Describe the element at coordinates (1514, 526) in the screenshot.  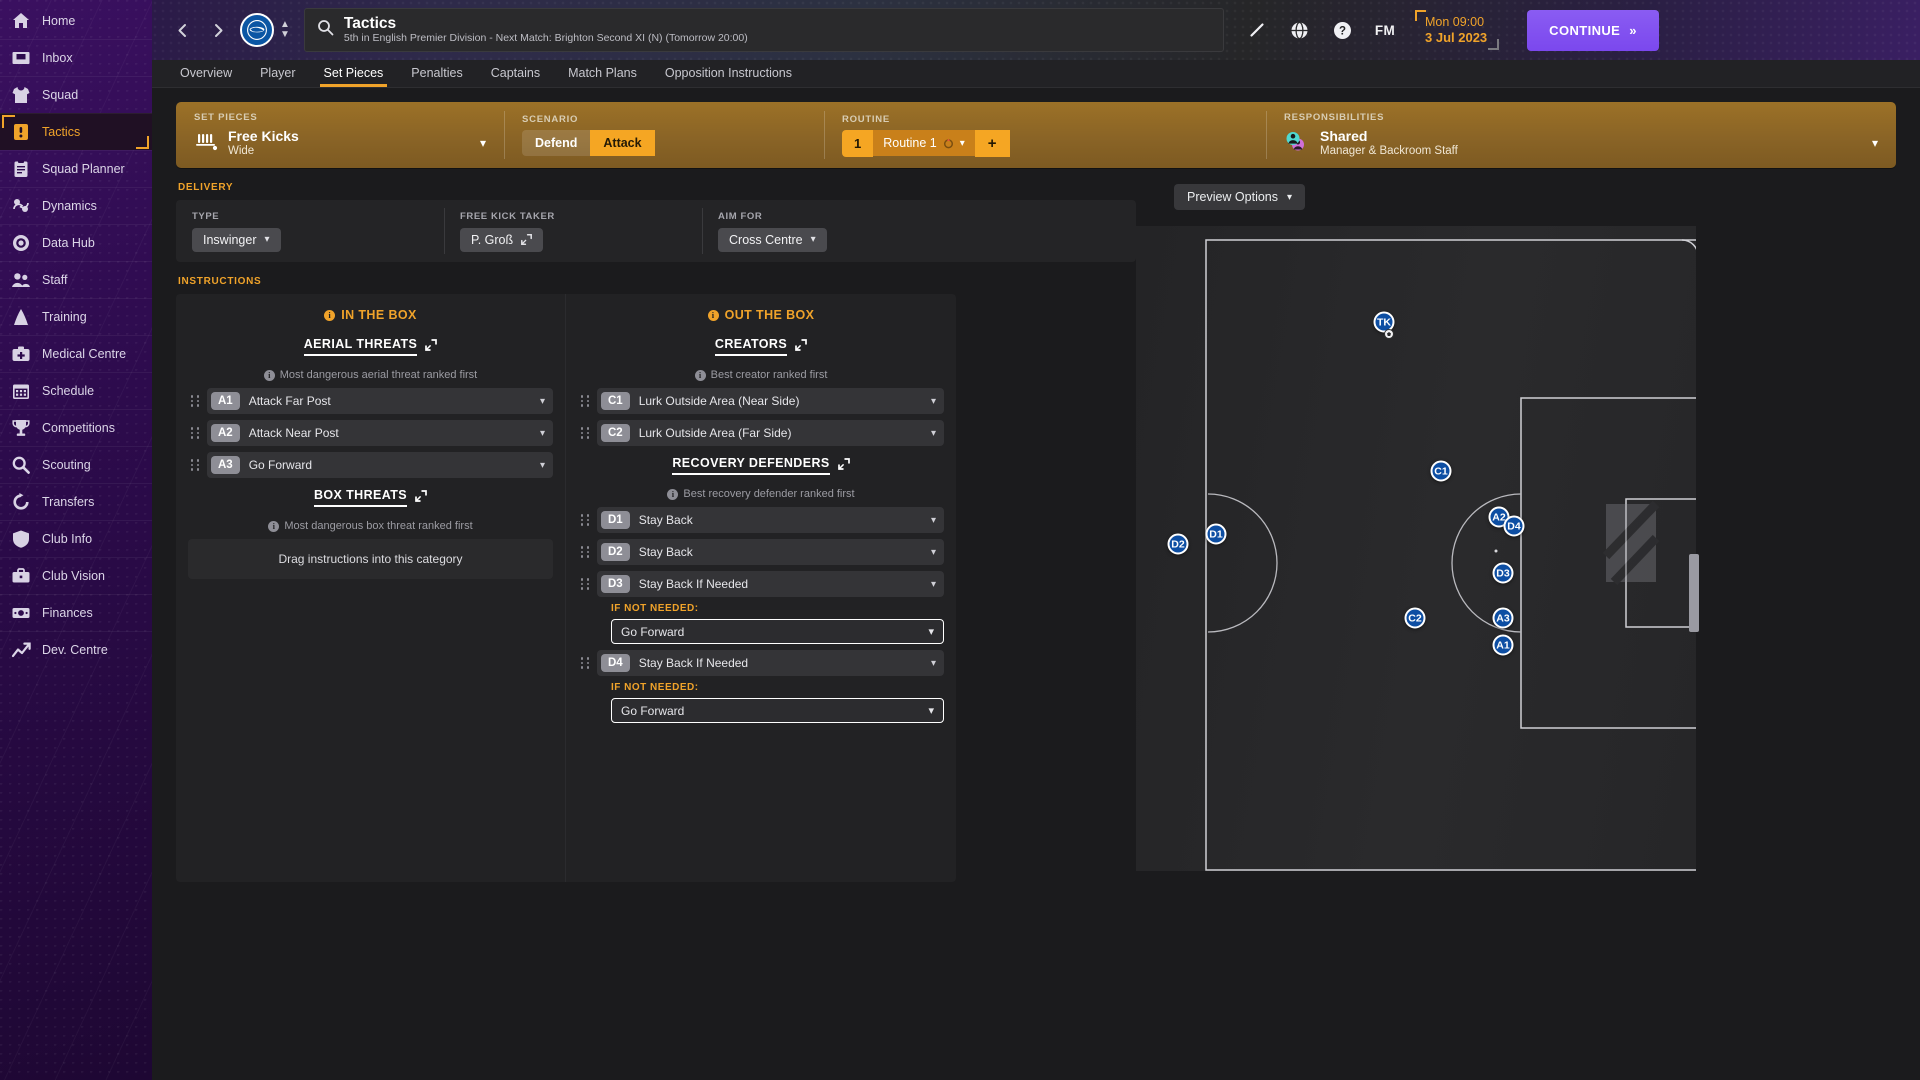
I see `pitch-marker-d4: D4` at that location.